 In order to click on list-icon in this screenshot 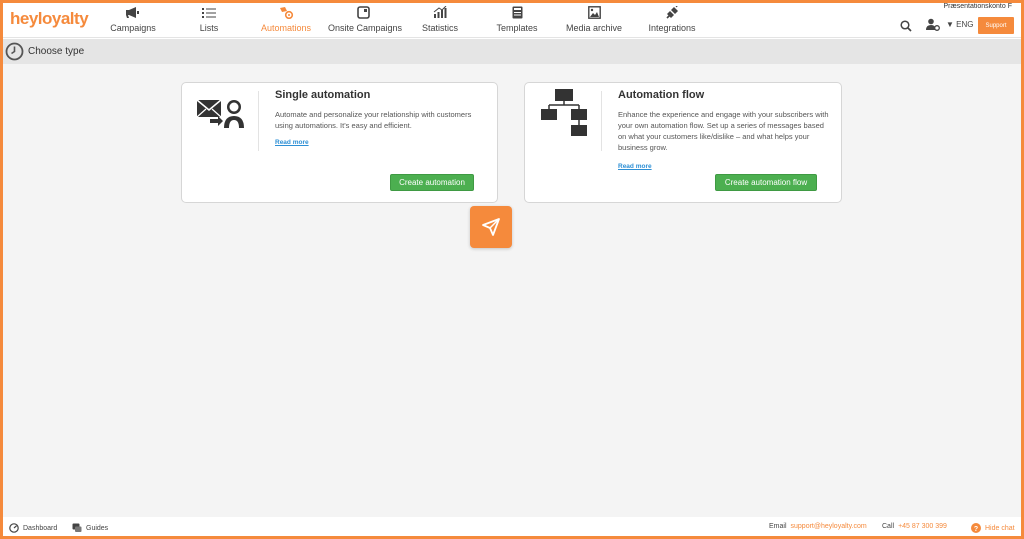, I will do `click(209, 12)`.